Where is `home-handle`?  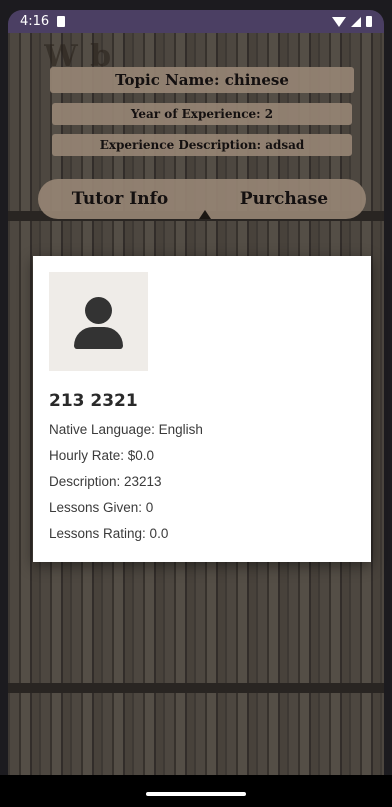 home-handle is located at coordinates (196, 794).